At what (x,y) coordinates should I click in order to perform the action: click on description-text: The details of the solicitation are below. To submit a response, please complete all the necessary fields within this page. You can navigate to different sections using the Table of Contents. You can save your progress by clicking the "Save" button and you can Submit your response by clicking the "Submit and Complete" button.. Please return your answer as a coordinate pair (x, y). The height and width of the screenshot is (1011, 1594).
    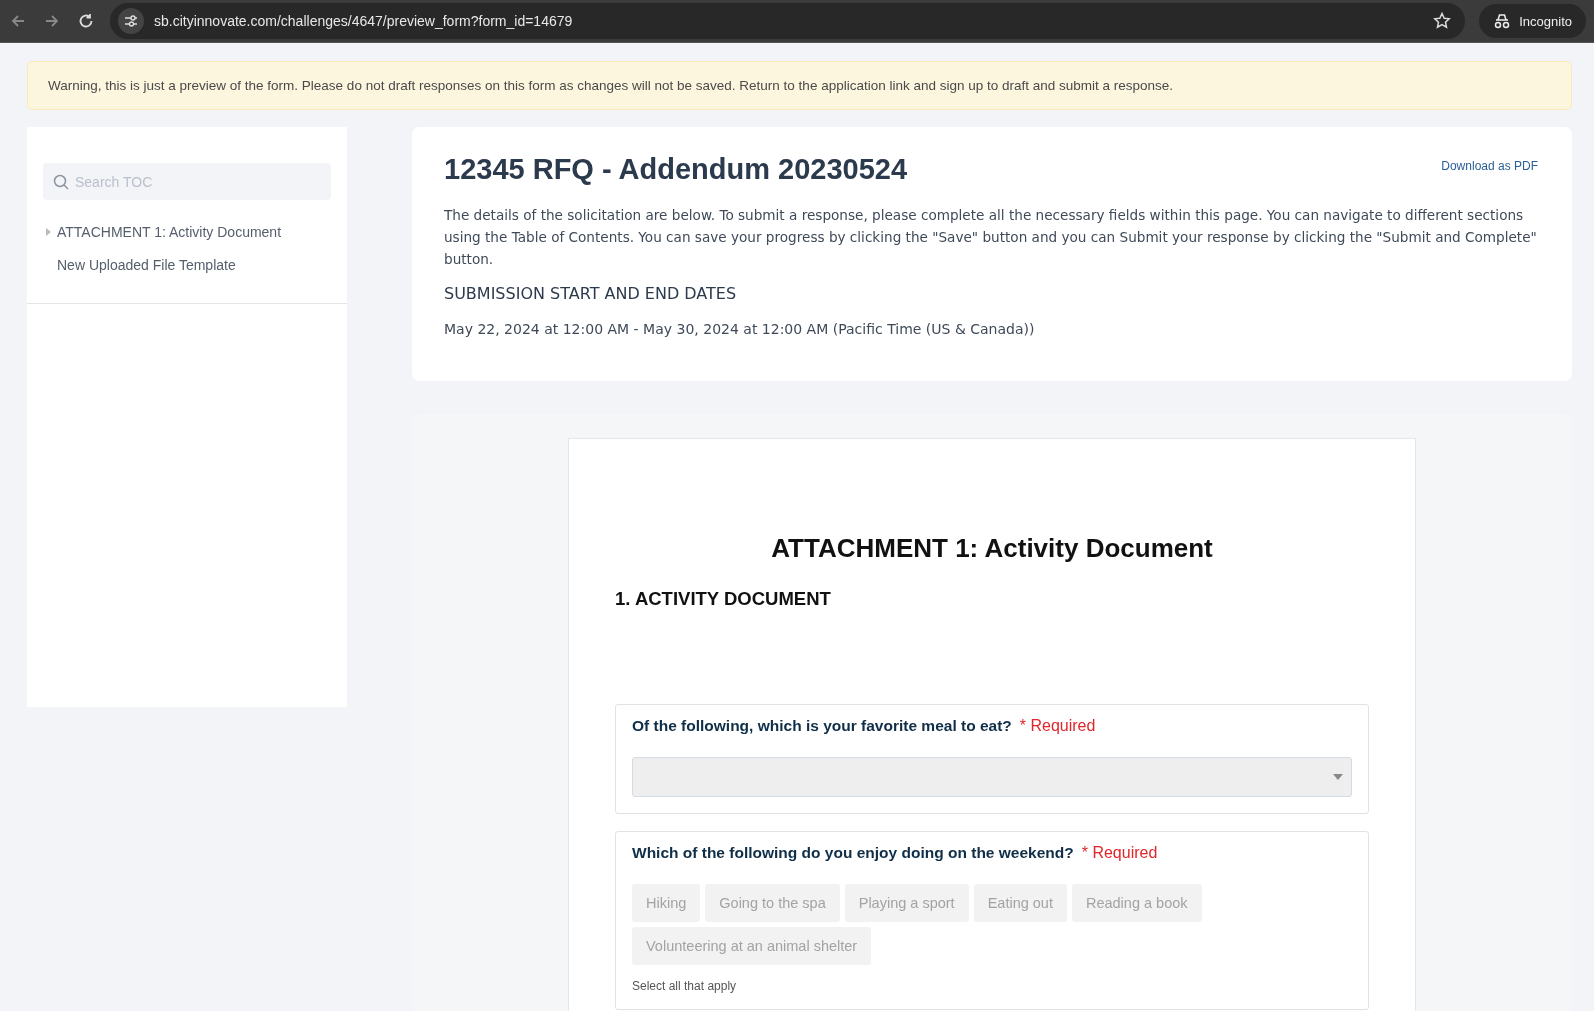
    Looking at the image, I should click on (991, 237).